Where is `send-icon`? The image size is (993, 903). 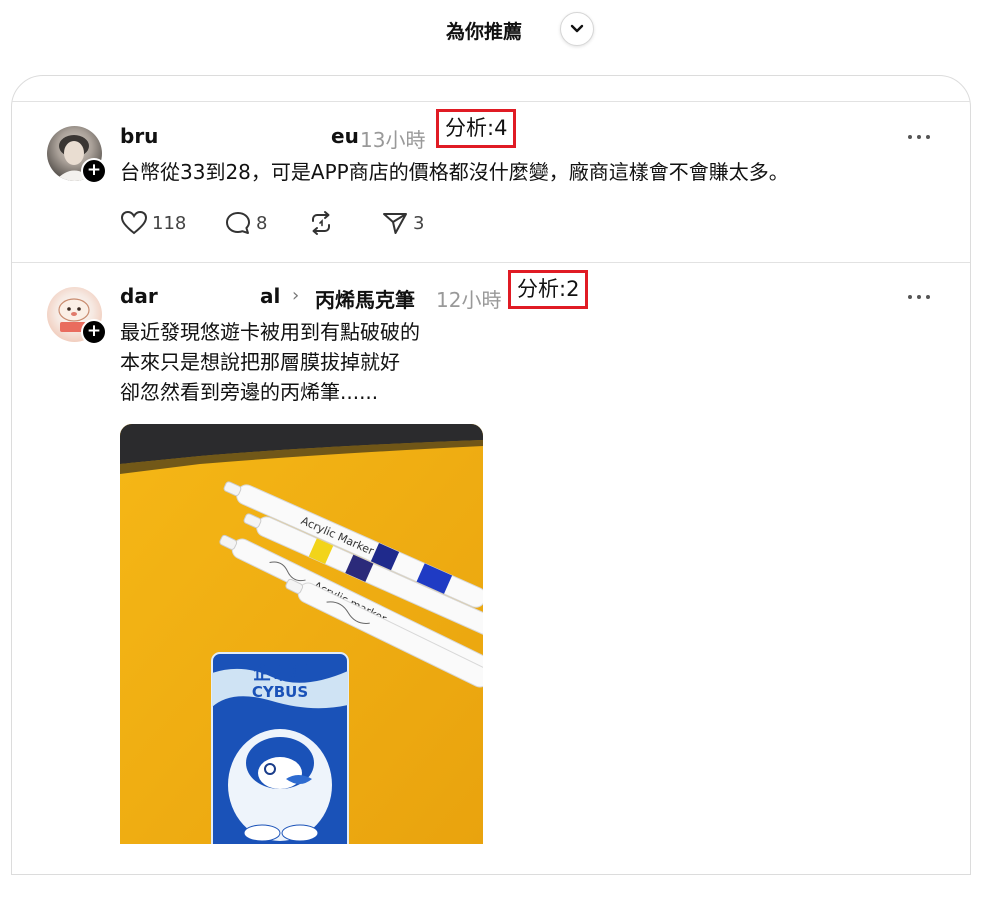
send-icon is located at coordinates (395, 223).